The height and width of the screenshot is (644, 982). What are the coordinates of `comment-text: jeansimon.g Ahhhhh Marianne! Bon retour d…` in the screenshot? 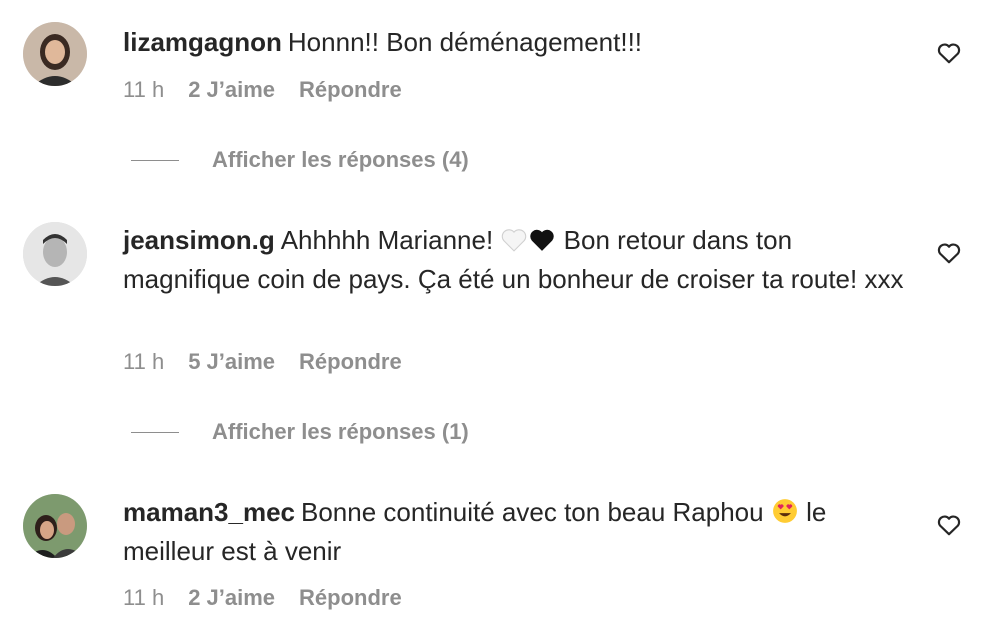 It's located at (518, 259).